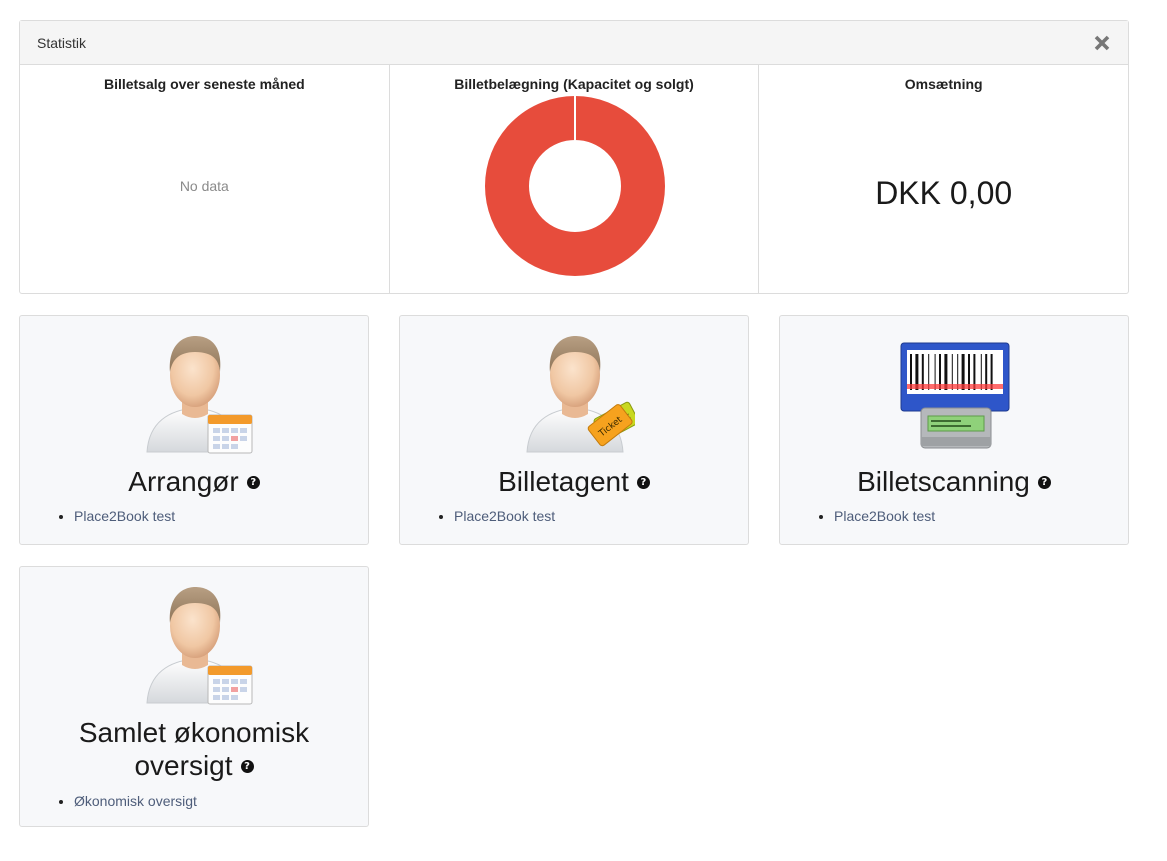 The height and width of the screenshot is (861, 1167). What do you see at coordinates (1102, 43) in the screenshot?
I see `close-icon` at bounding box center [1102, 43].